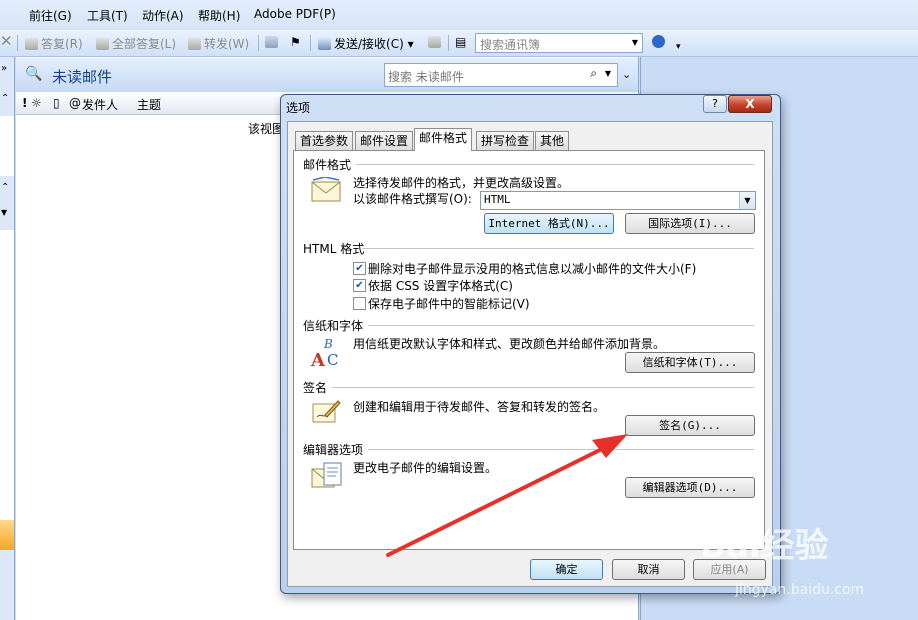 The width and height of the screenshot is (918, 620). What do you see at coordinates (510, 45) in the screenshot?
I see `address-search-placeholder: 搜索通讯簿` at bounding box center [510, 45].